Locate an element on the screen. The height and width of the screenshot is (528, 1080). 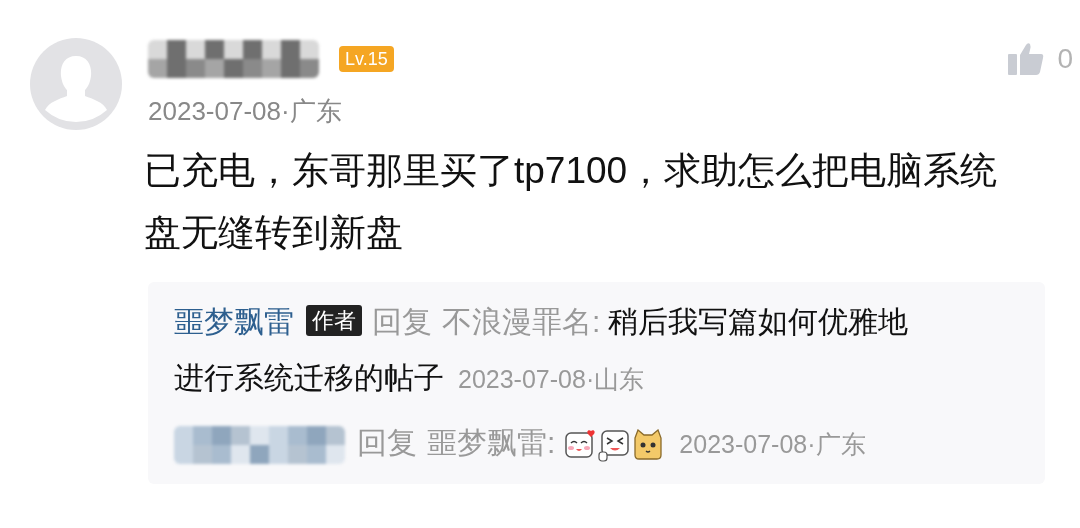
reply-target: 不浪漫罪名: is located at coordinates (521, 321).